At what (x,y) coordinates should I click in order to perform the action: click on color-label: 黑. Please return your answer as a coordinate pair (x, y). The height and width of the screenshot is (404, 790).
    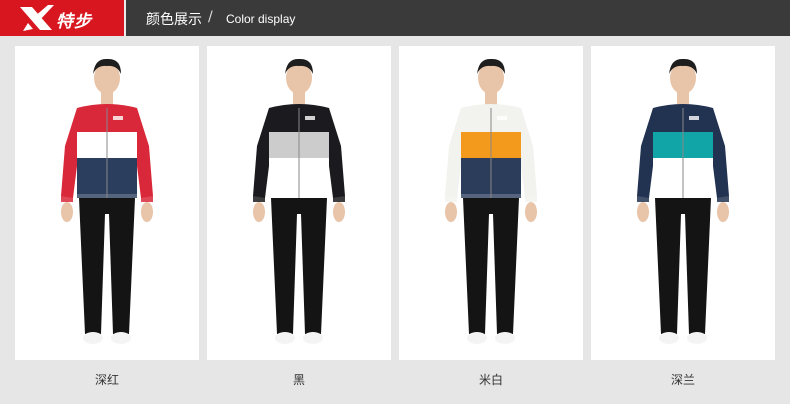
    Looking at the image, I should click on (298, 380).